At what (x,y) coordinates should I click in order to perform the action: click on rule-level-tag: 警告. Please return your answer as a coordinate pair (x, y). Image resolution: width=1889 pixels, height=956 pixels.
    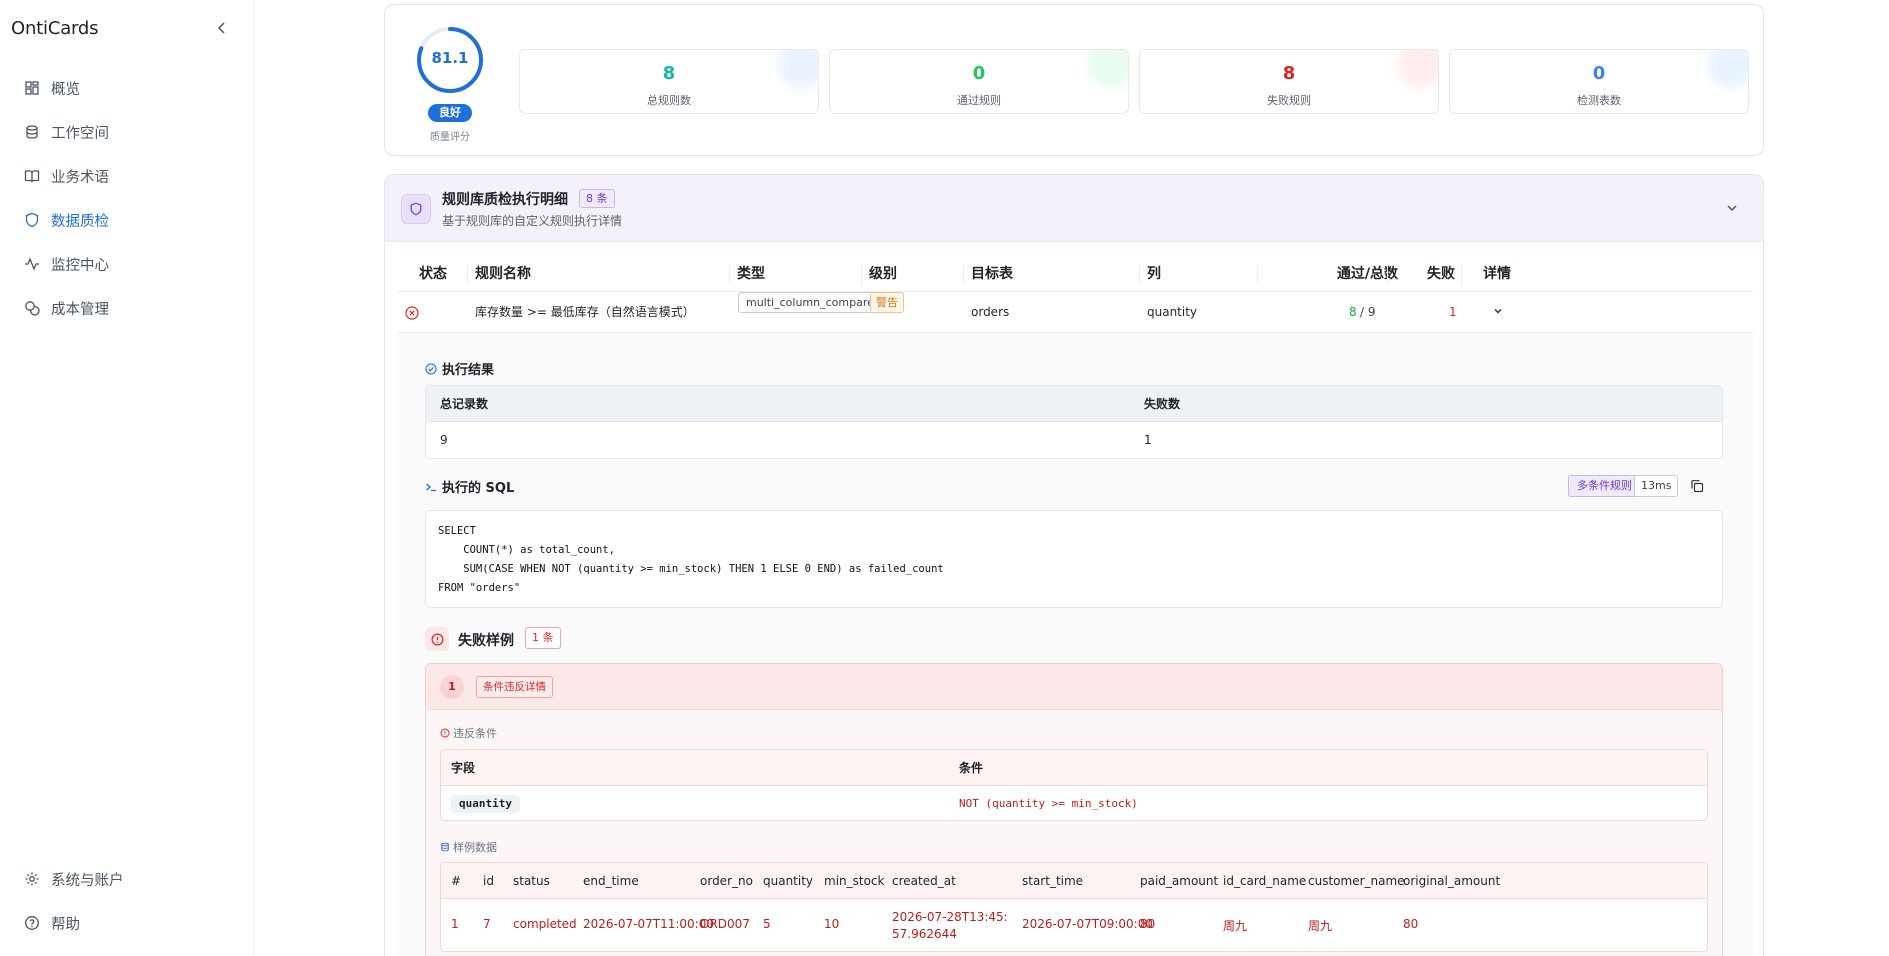
    Looking at the image, I should click on (887, 302).